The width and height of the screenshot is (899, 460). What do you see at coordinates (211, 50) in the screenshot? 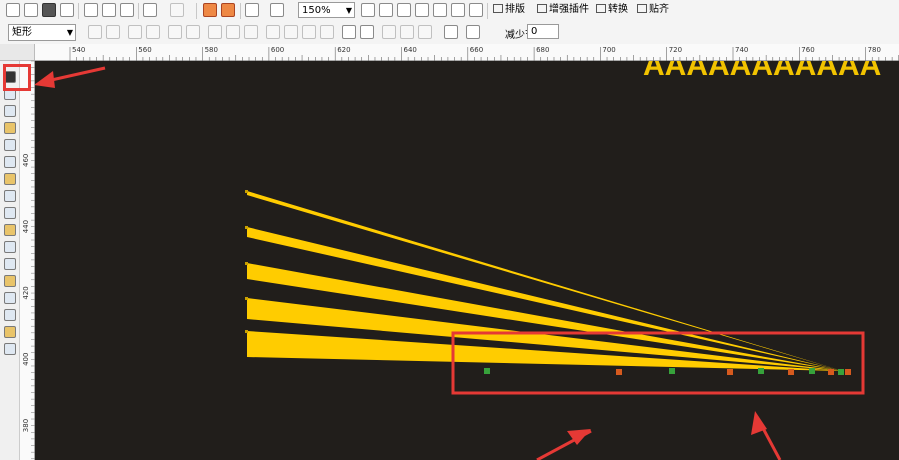
I see `ruler-tick-label: 580` at bounding box center [211, 50].